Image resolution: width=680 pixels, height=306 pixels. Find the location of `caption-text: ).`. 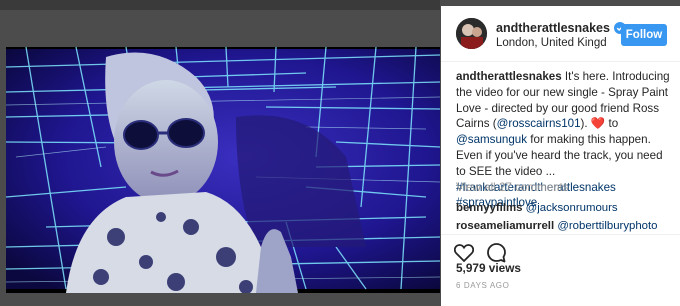

caption-text: ). is located at coordinates (585, 124).